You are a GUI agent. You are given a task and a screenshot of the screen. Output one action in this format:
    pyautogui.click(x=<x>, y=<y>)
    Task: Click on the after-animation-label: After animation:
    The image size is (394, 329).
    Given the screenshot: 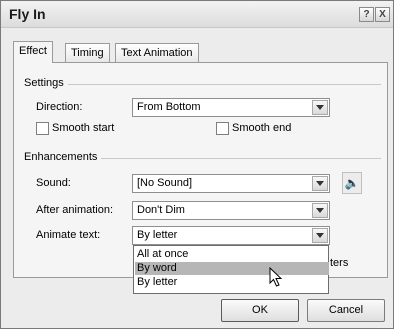 What is the action you would take?
    pyautogui.click(x=75, y=210)
    